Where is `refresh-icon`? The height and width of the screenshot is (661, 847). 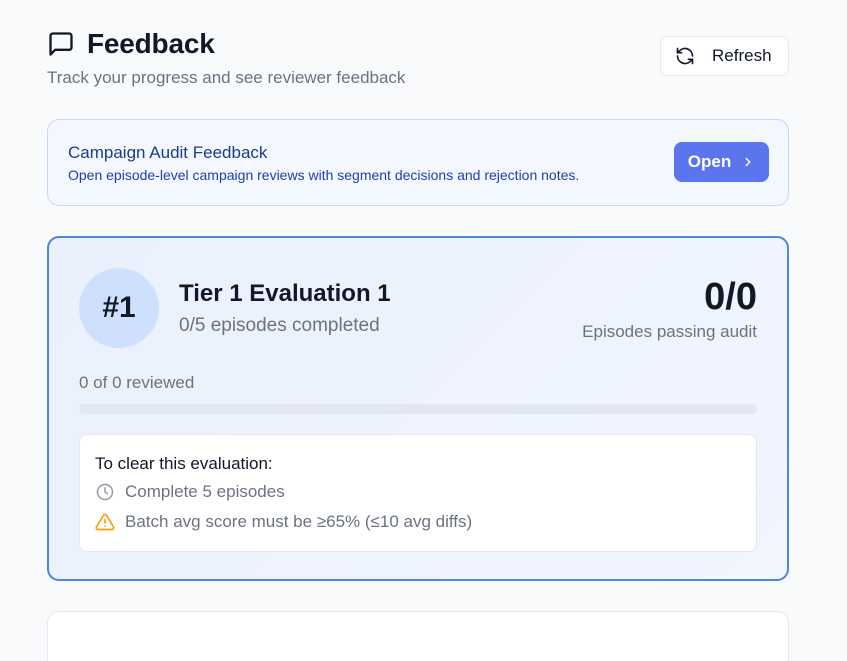 refresh-icon is located at coordinates (685, 56).